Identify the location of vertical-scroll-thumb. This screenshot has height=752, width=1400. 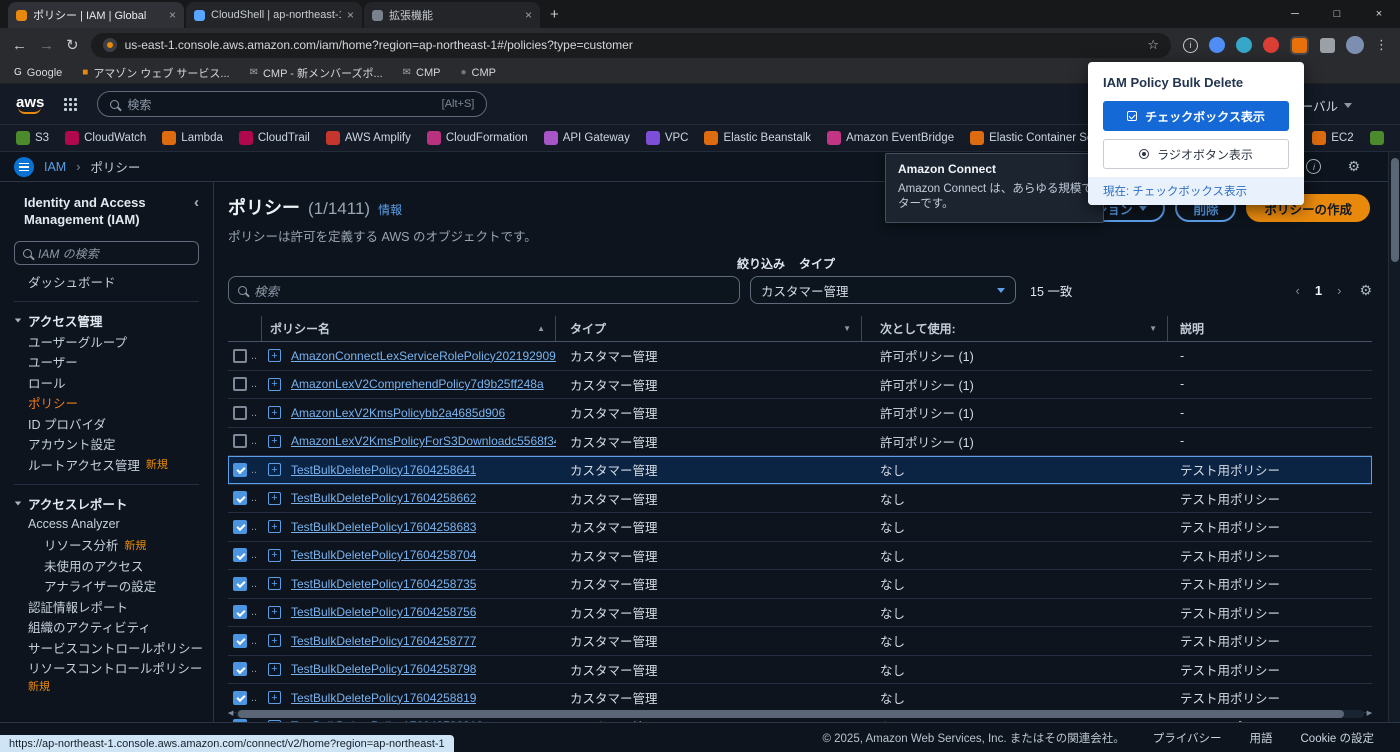
(1395, 210).